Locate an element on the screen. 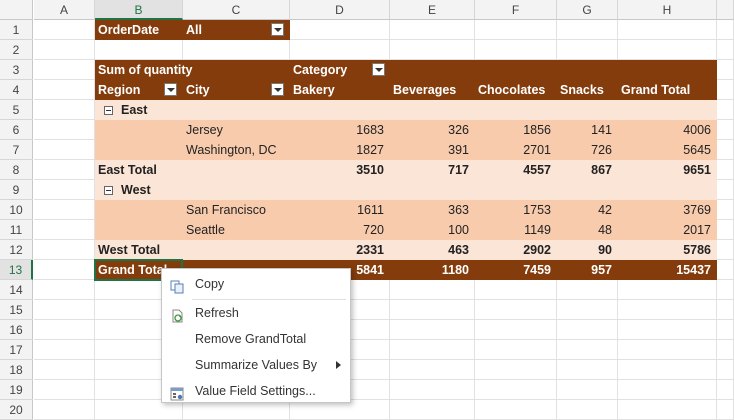 The width and height of the screenshot is (734, 420). value-cell: 100 is located at coordinates (432, 230).